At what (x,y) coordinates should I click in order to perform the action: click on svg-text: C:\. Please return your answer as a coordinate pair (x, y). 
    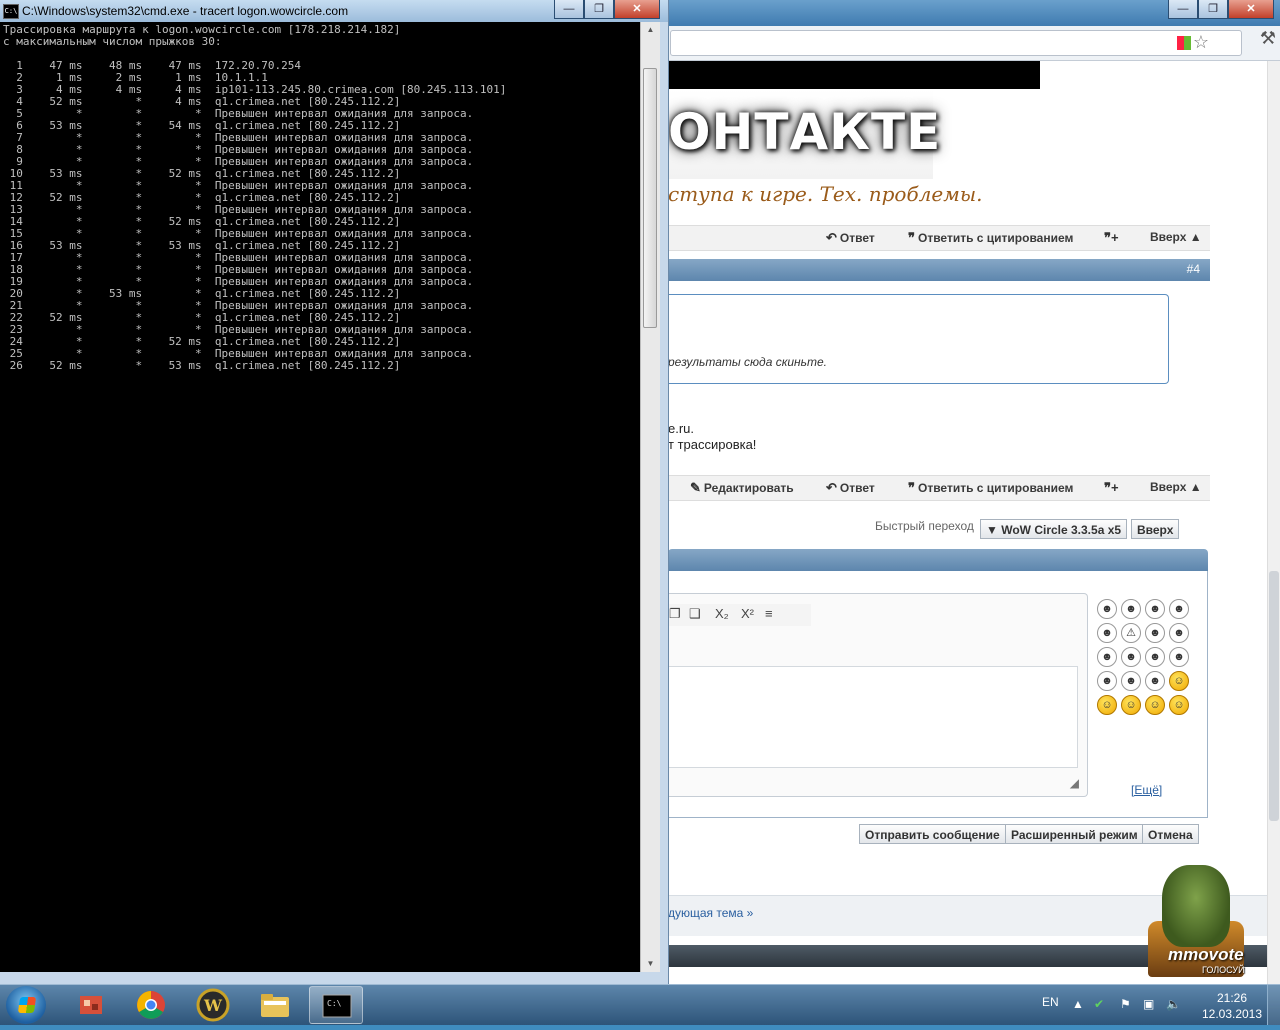
    Looking at the image, I should click on (334, 1003).